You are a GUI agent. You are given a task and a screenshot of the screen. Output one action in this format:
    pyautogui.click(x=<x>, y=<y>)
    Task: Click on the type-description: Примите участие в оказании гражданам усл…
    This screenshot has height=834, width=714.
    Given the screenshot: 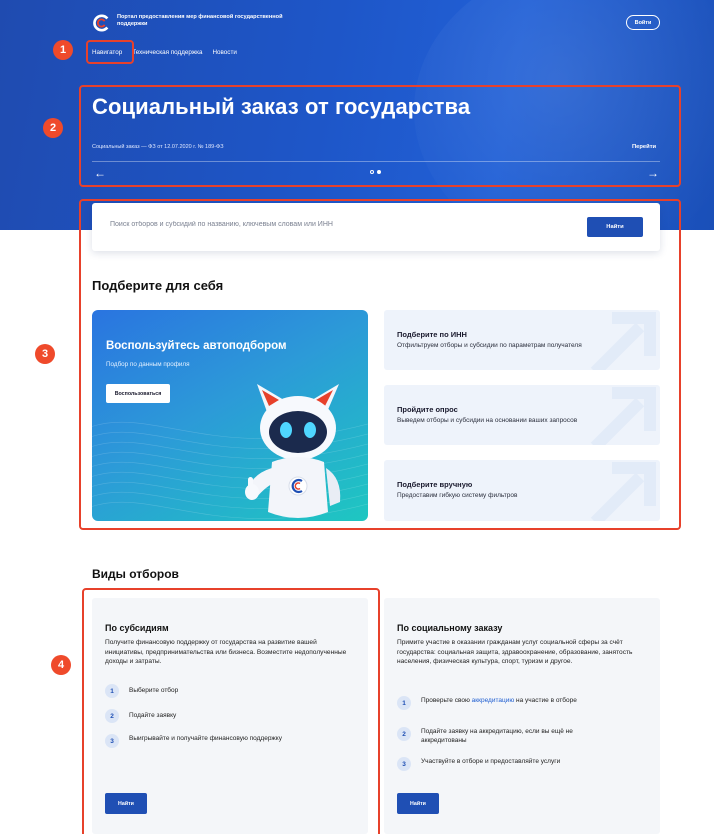 What is the action you would take?
    pyautogui.click(x=515, y=652)
    